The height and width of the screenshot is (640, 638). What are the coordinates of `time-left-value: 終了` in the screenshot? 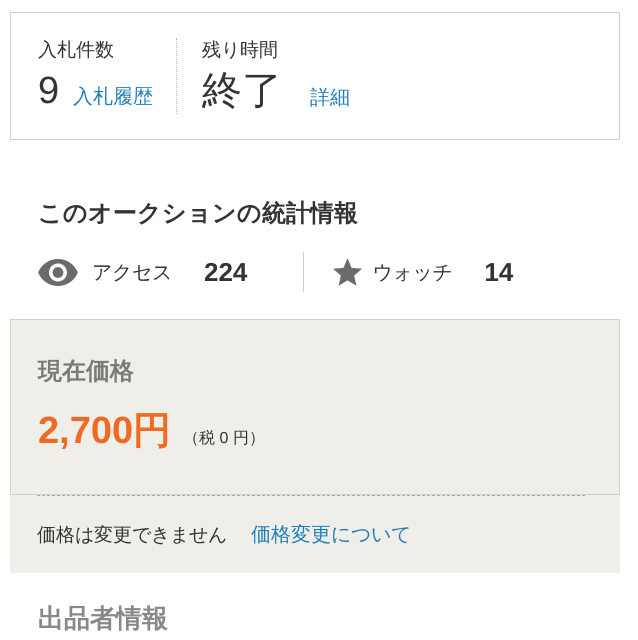 It's located at (242, 91).